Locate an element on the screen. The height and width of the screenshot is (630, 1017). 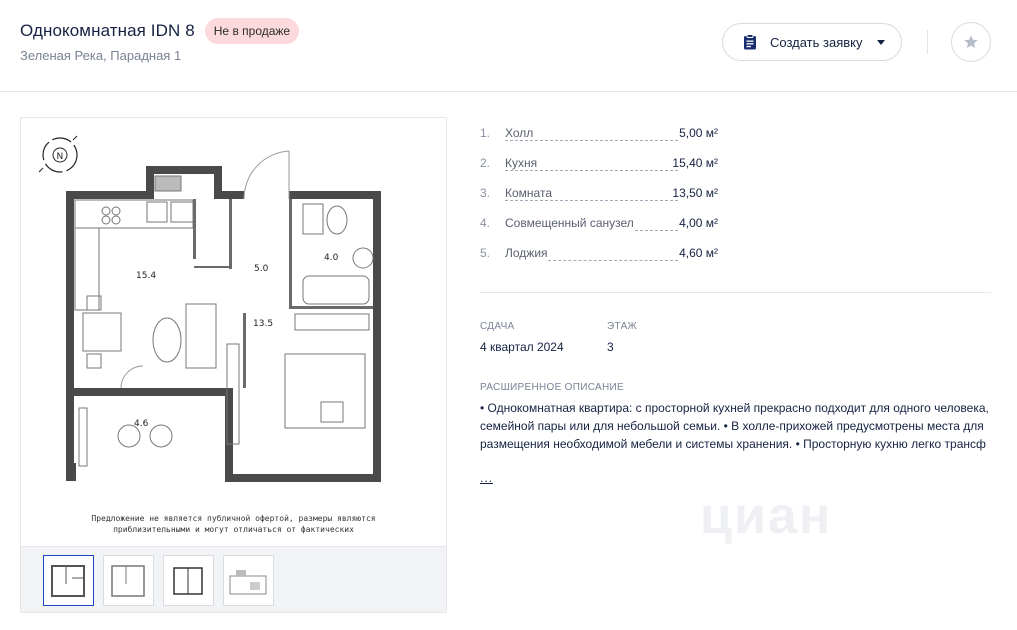
room-area: 4,00 м² is located at coordinates (697, 223).